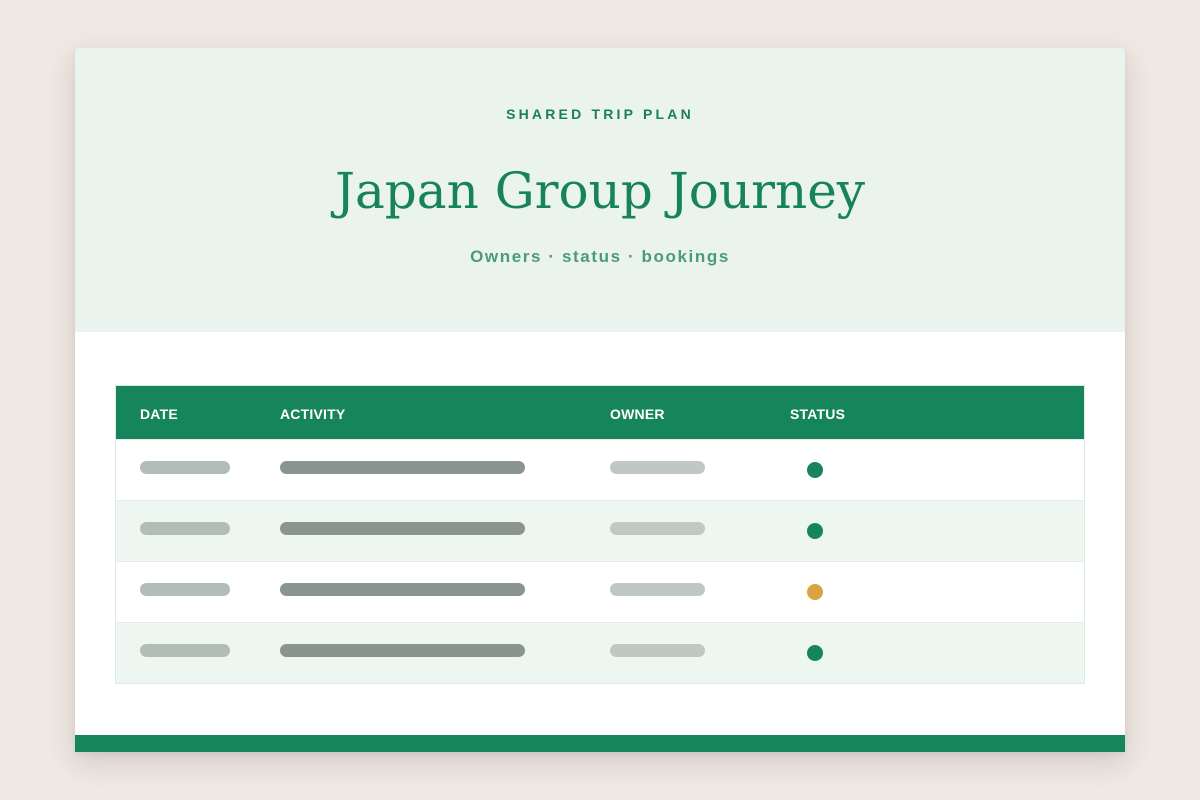 The height and width of the screenshot is (800, 1200). Describe the element at coordinates (637, 414) in the screenshot. I see `column-header-owner: OWNER` at that location.